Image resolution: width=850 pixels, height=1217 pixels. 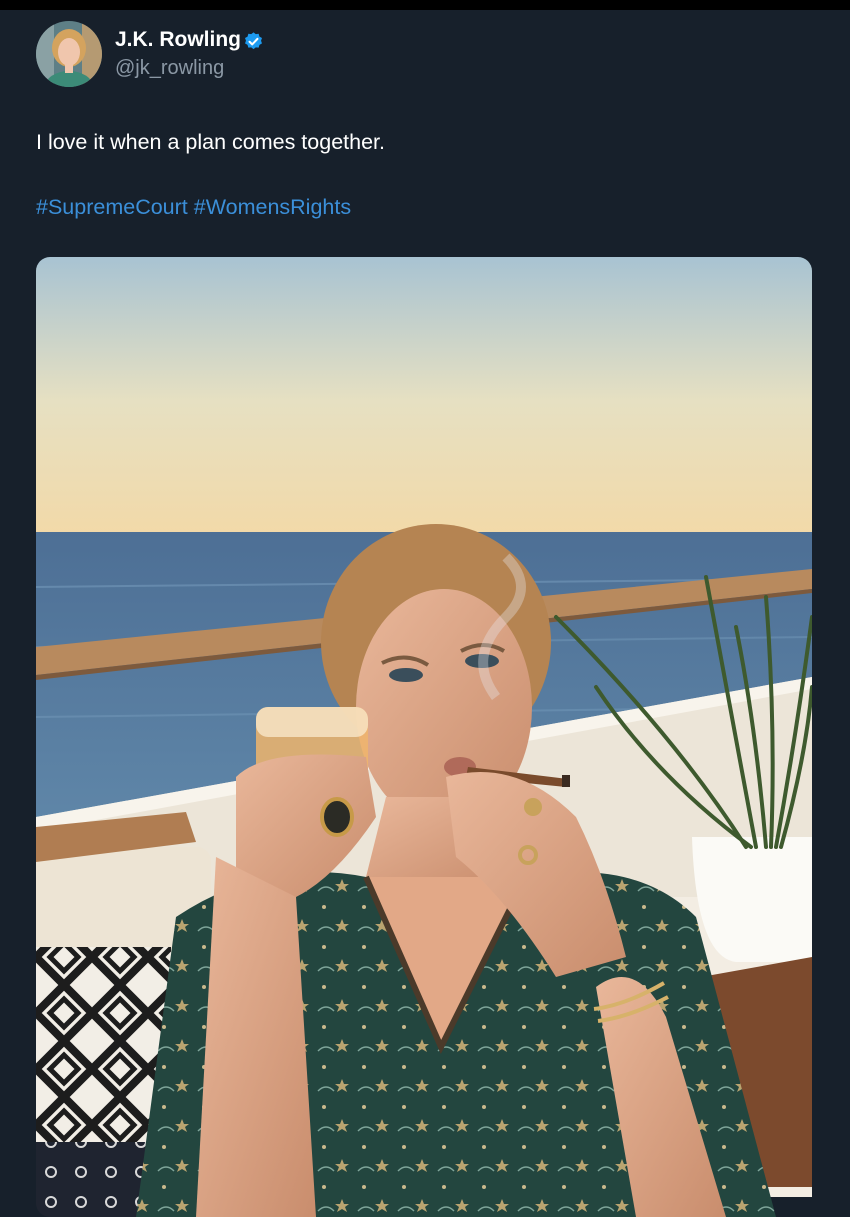 I want to click on top-status-bar, so click(x=425, y=5).